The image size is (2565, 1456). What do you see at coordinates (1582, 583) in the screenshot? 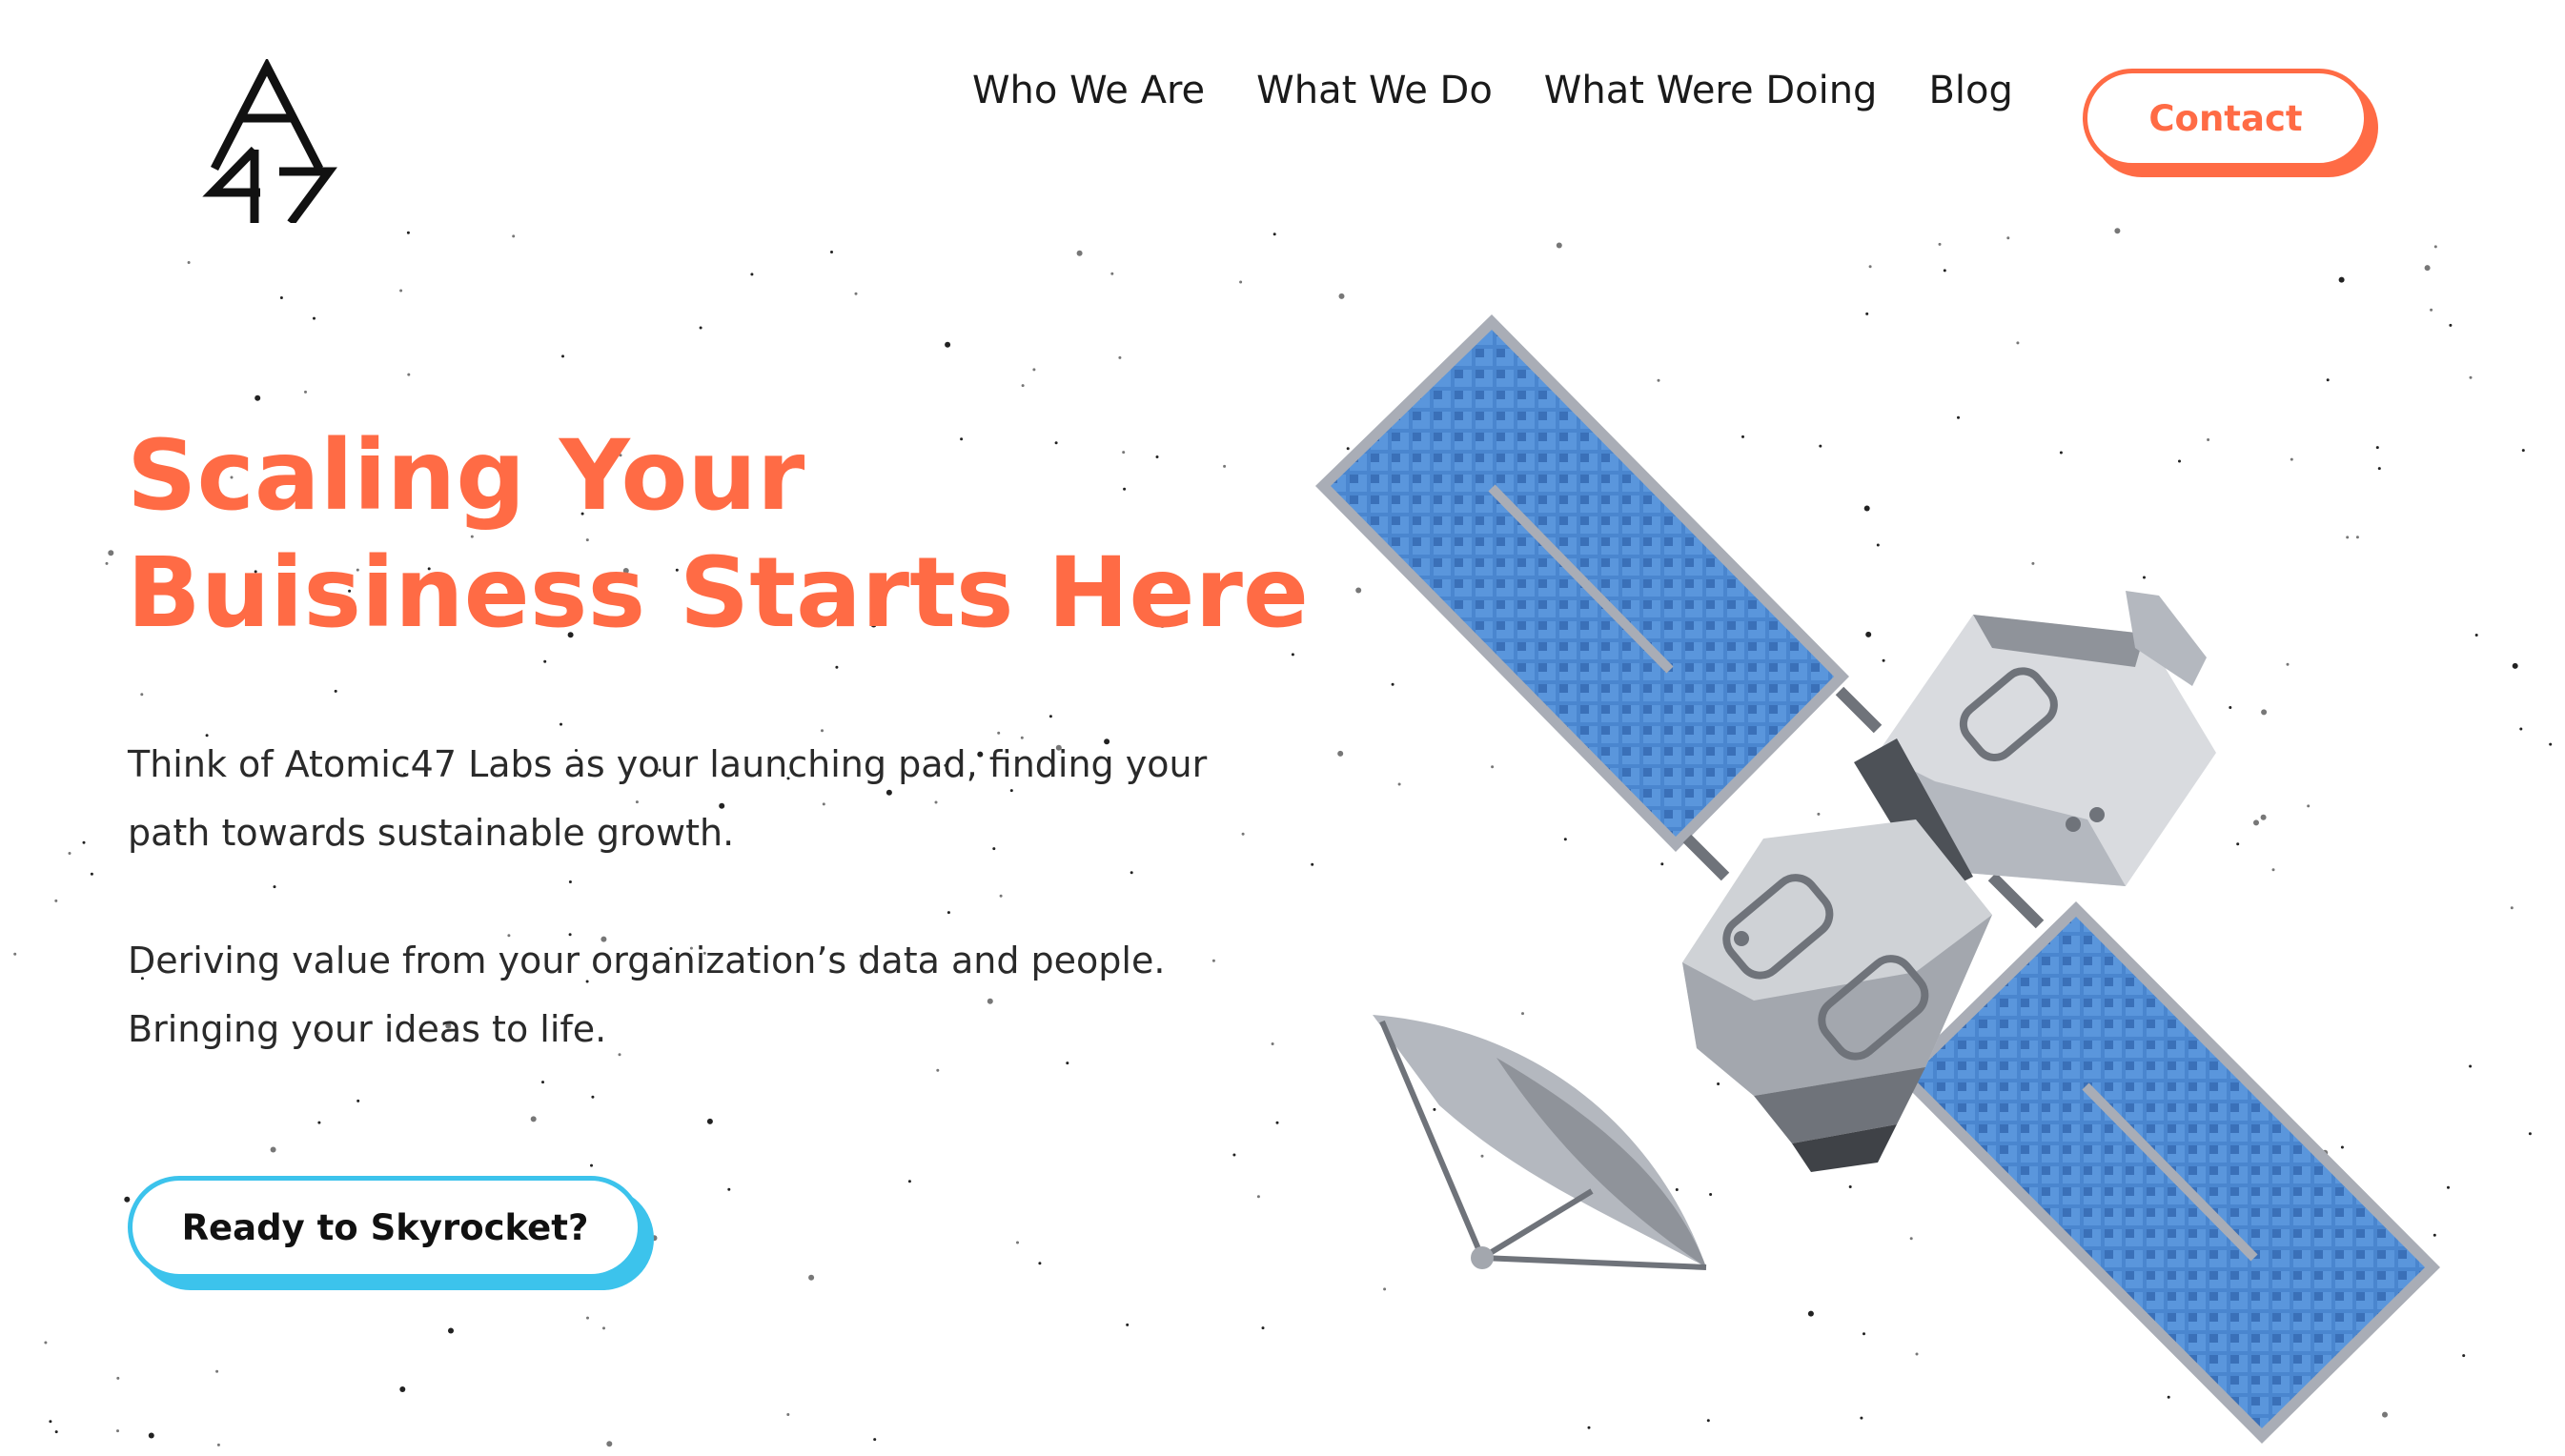
I see `solar-panel-upper` at bounding box center [1582, 583].